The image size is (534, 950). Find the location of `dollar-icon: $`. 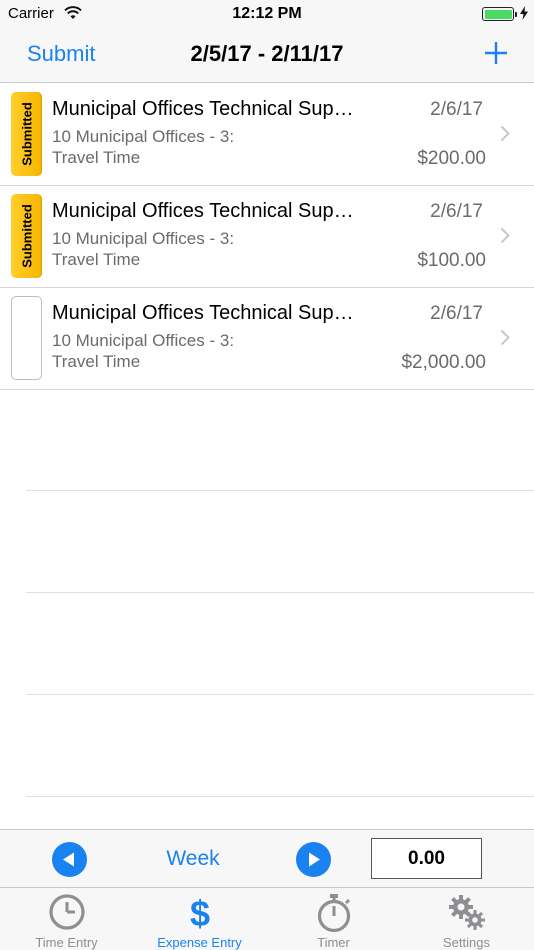

dollar-icon: $ is located at coordinates (199, 913).